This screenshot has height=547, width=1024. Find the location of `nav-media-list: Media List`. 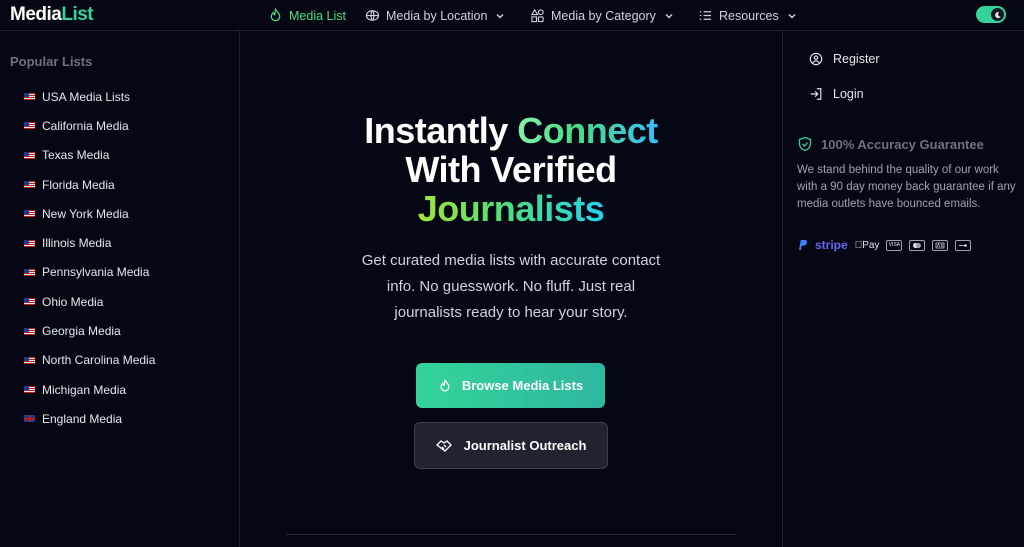

nav-media-list: Media List is located at coordinates (307, 15).